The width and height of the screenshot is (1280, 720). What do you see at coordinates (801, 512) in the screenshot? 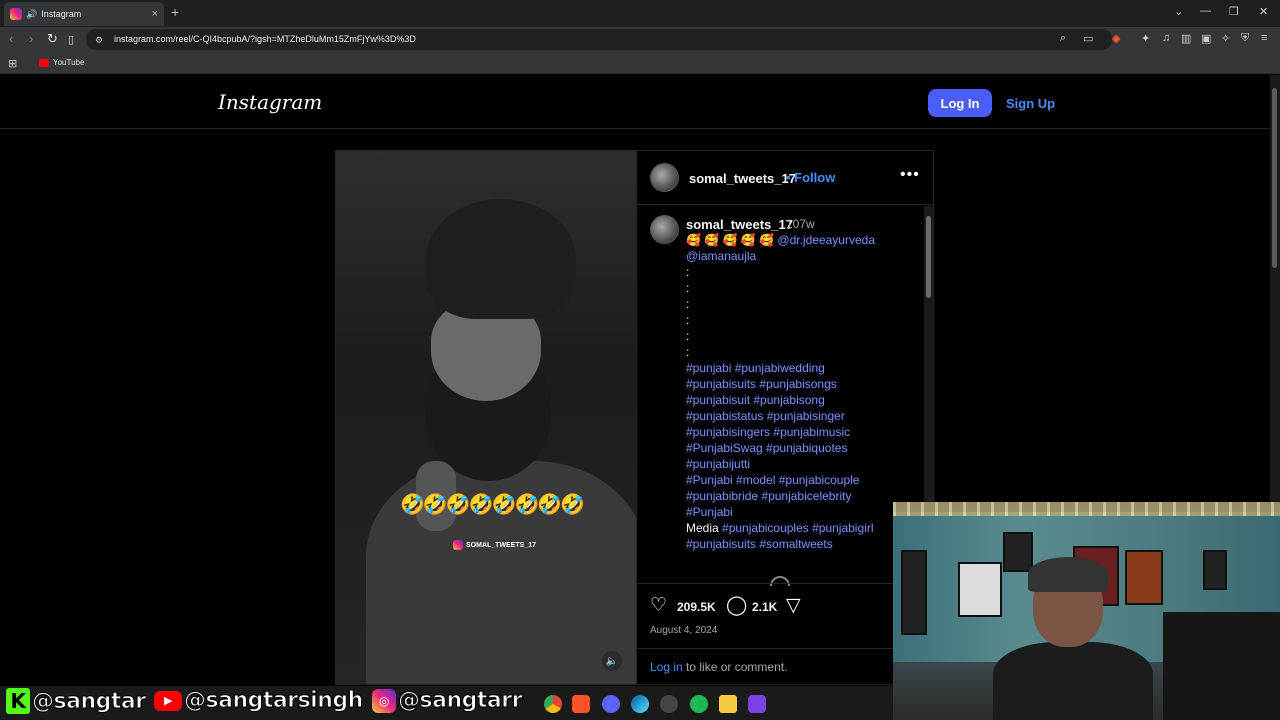
I see `hashtag-line: #Punjabi` at bounding box center [801, 512].